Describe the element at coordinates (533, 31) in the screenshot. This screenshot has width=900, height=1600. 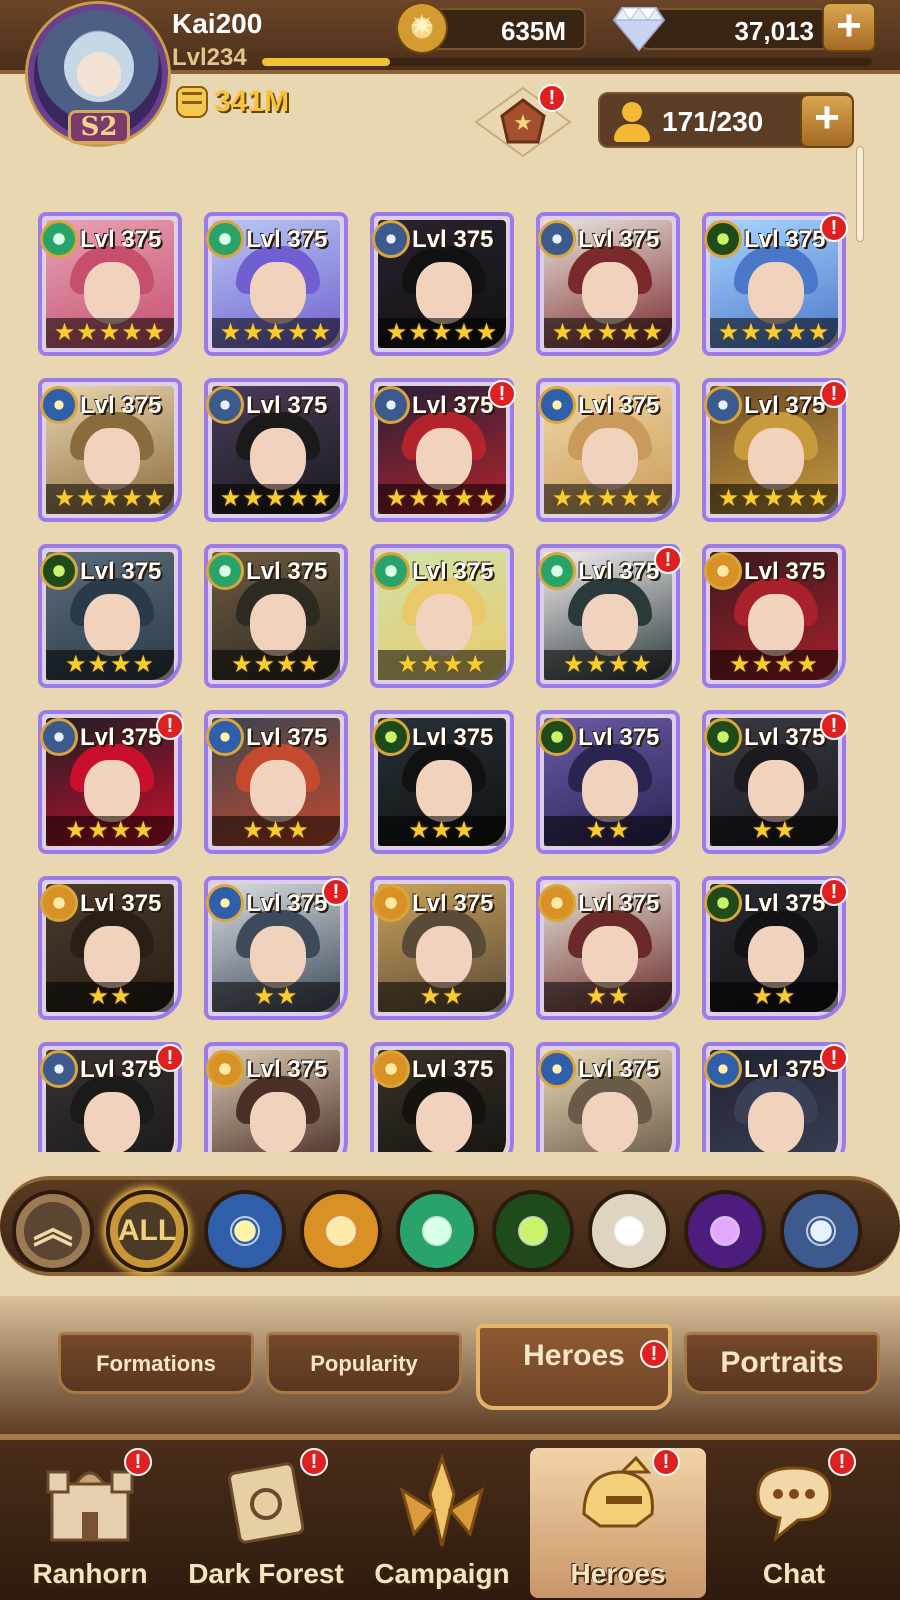
I see `gold-value: 635M` at that location.